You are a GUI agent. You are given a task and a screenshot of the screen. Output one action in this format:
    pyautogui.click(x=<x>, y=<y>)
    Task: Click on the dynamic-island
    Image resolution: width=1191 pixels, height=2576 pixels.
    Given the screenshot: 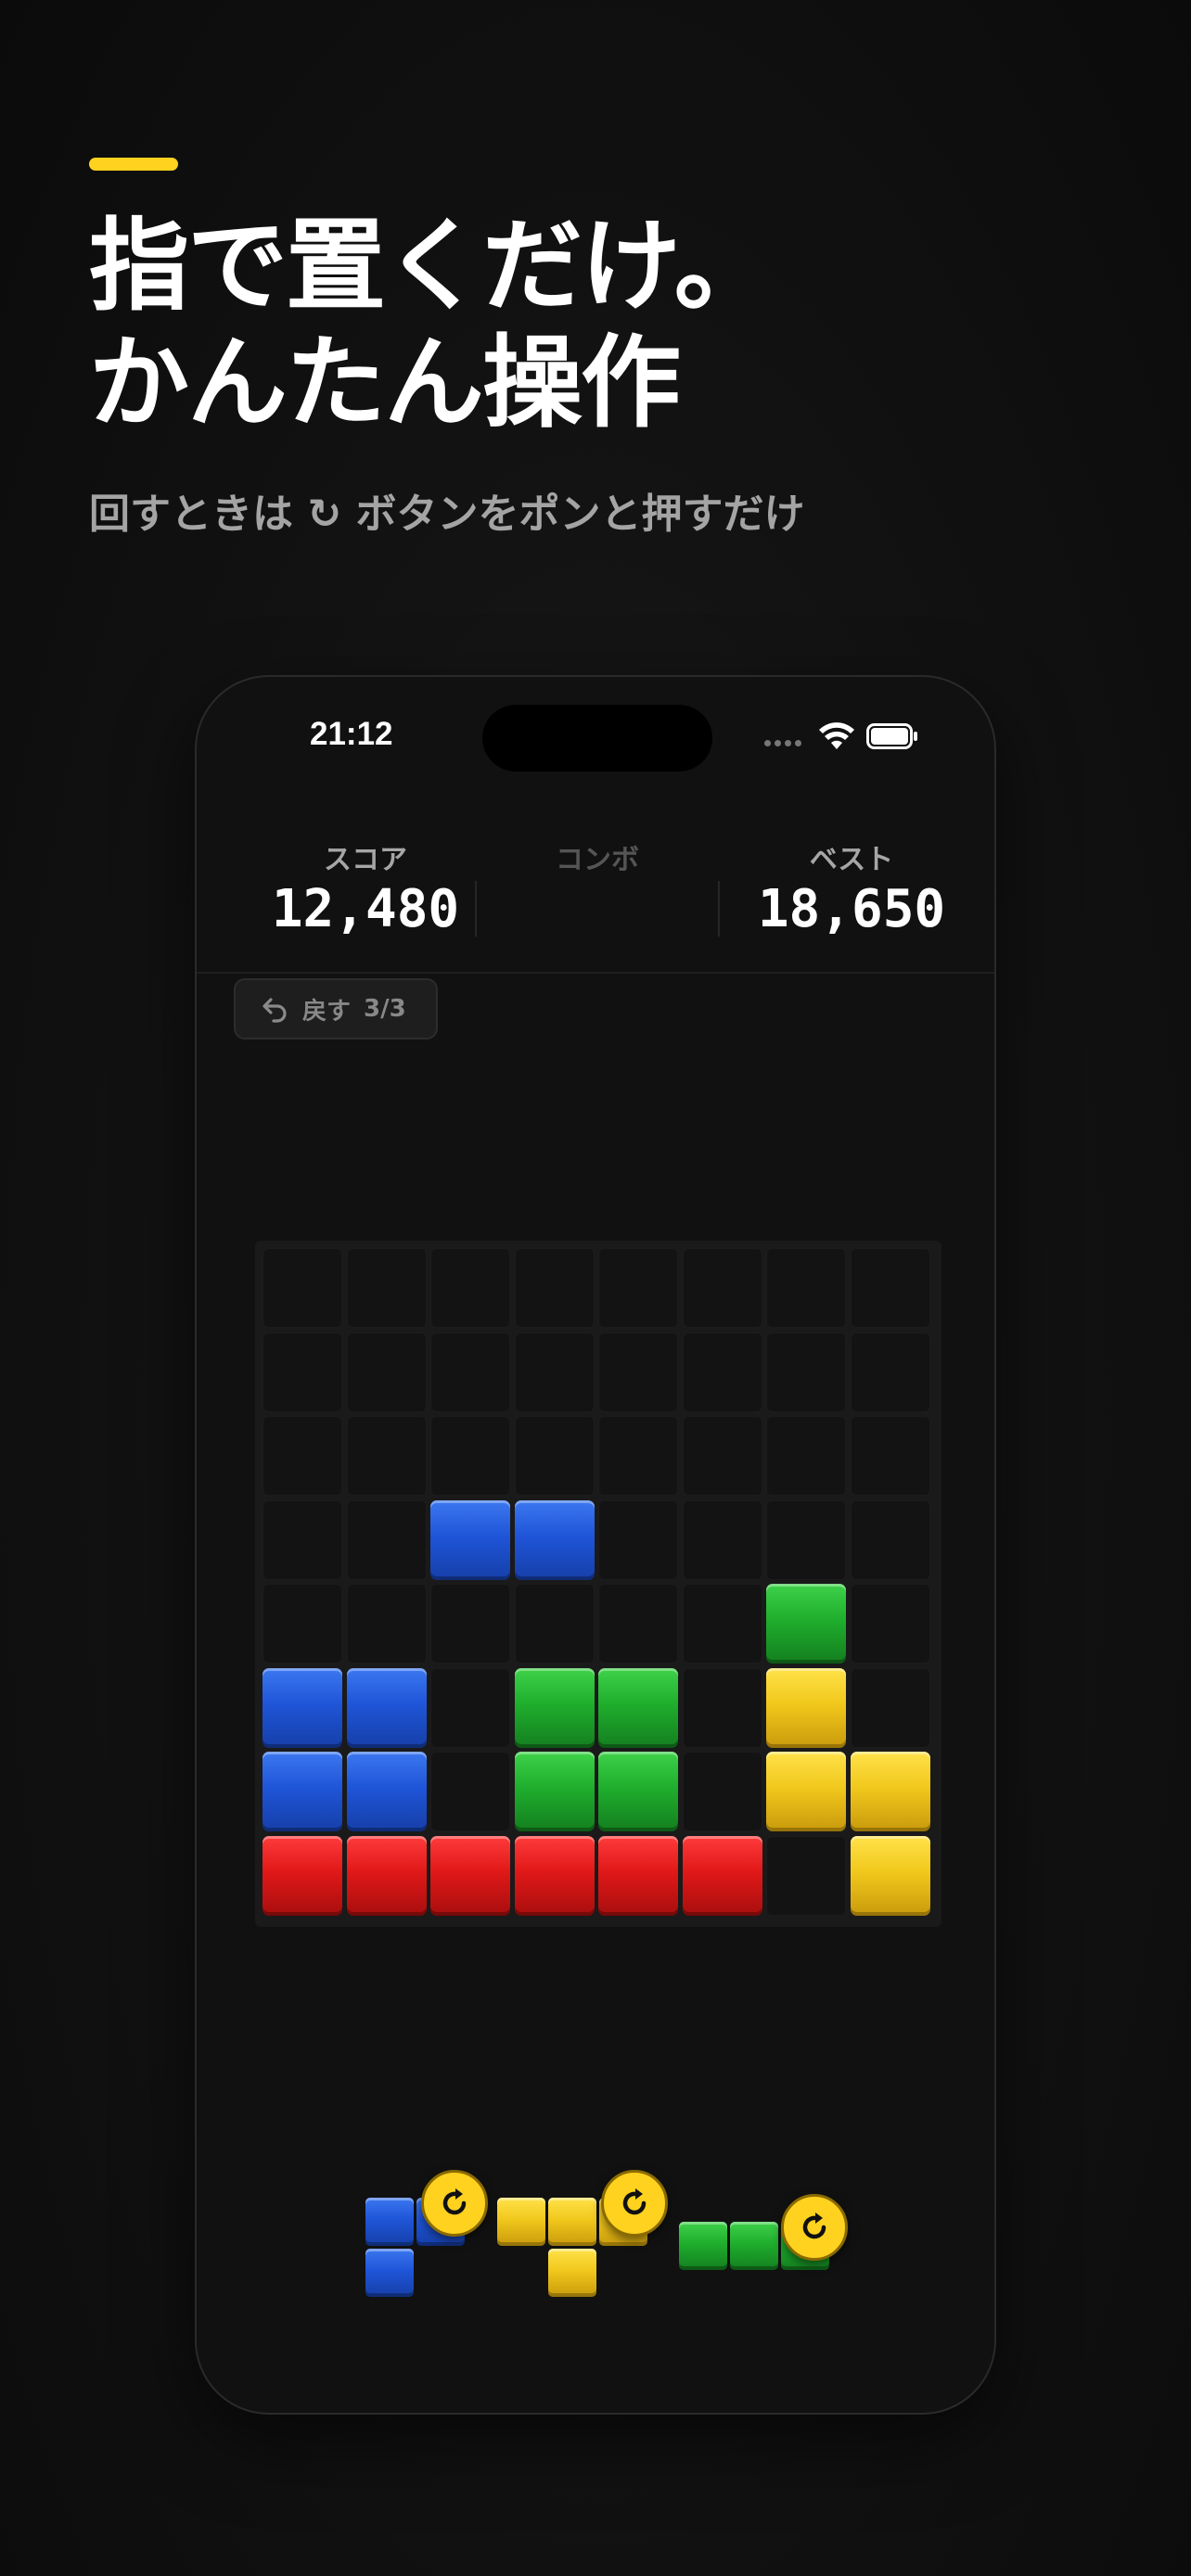 What is the action you would take?
    pyautogui.click(x=597, y=739)
    